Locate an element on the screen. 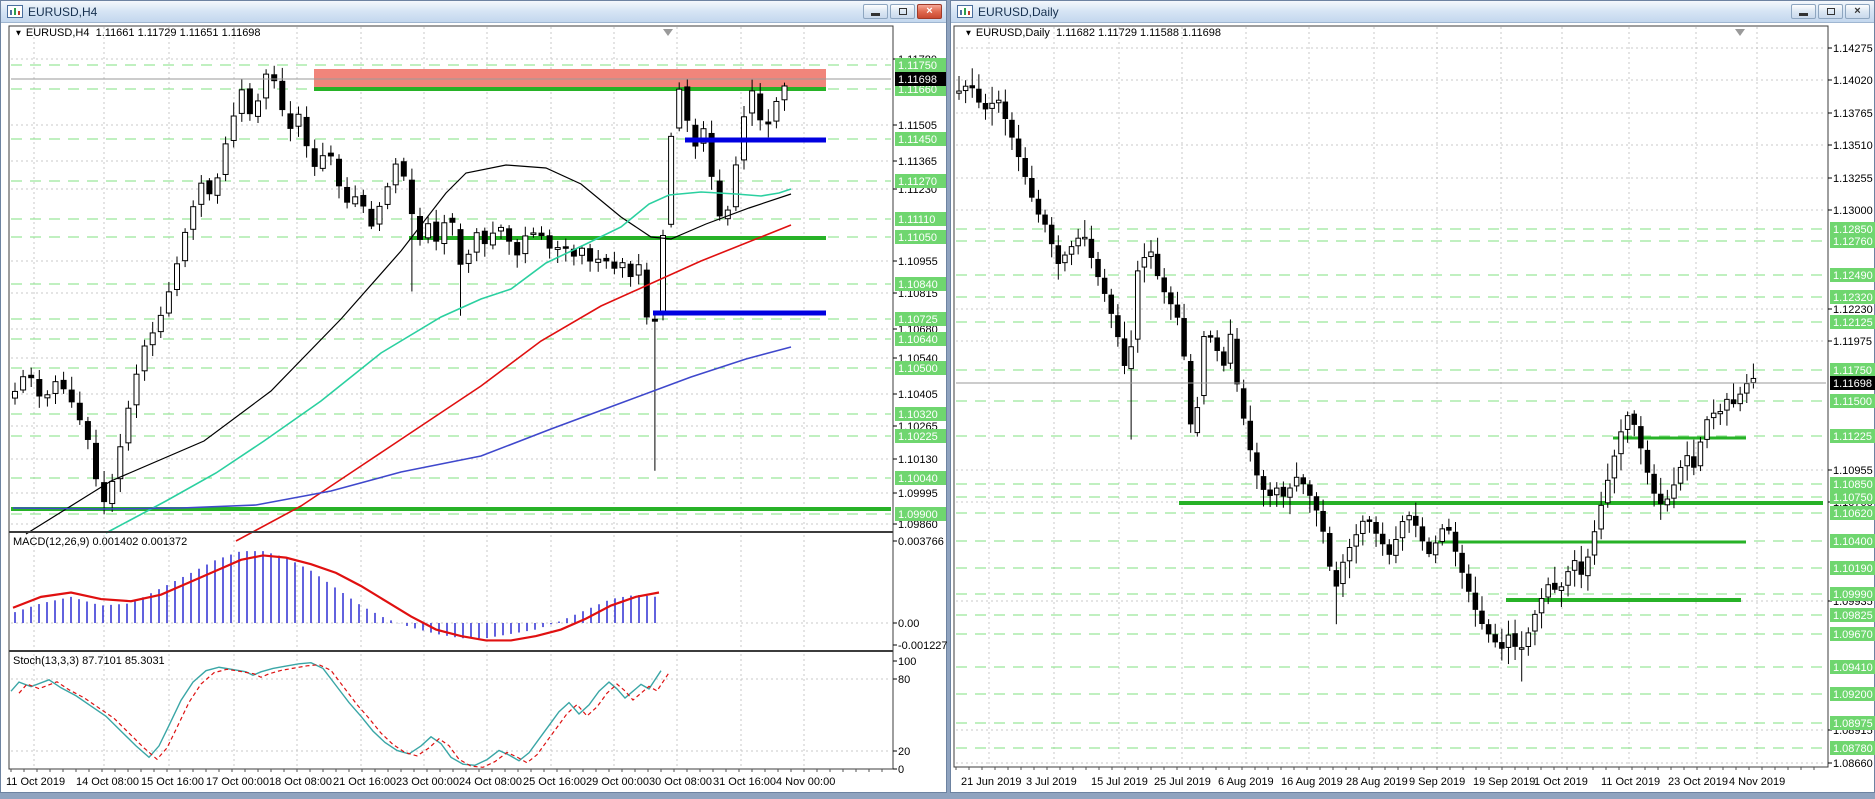 The width and height of the screenshot is (1875, 799). price-label-green: 1.11050 is located at coordinates (917, 238).